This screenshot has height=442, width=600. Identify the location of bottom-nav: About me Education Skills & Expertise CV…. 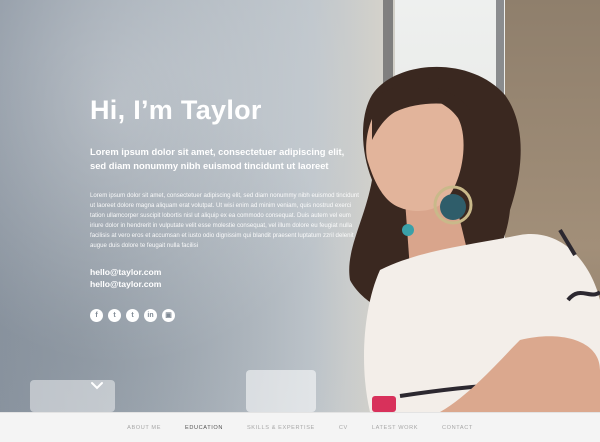
(300, 427).